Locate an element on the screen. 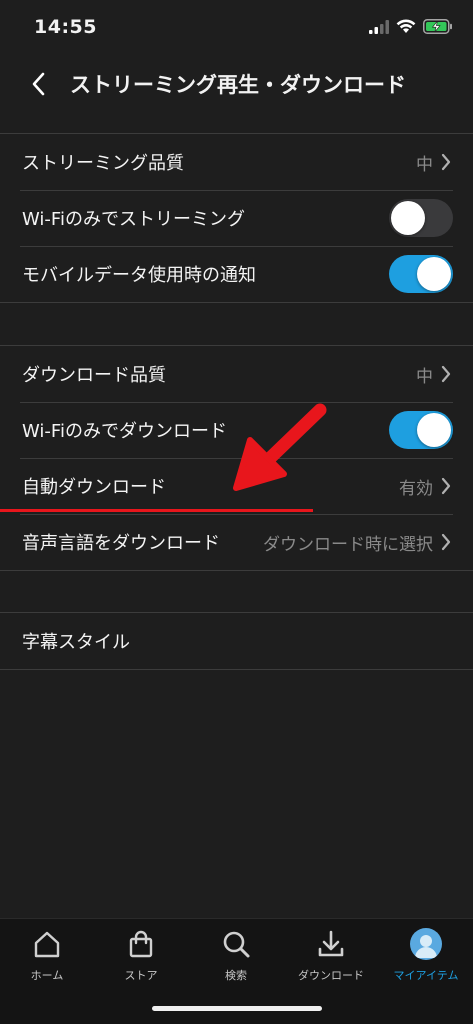  streaming-quality-value: 中 is located at coordinates (424, 164).